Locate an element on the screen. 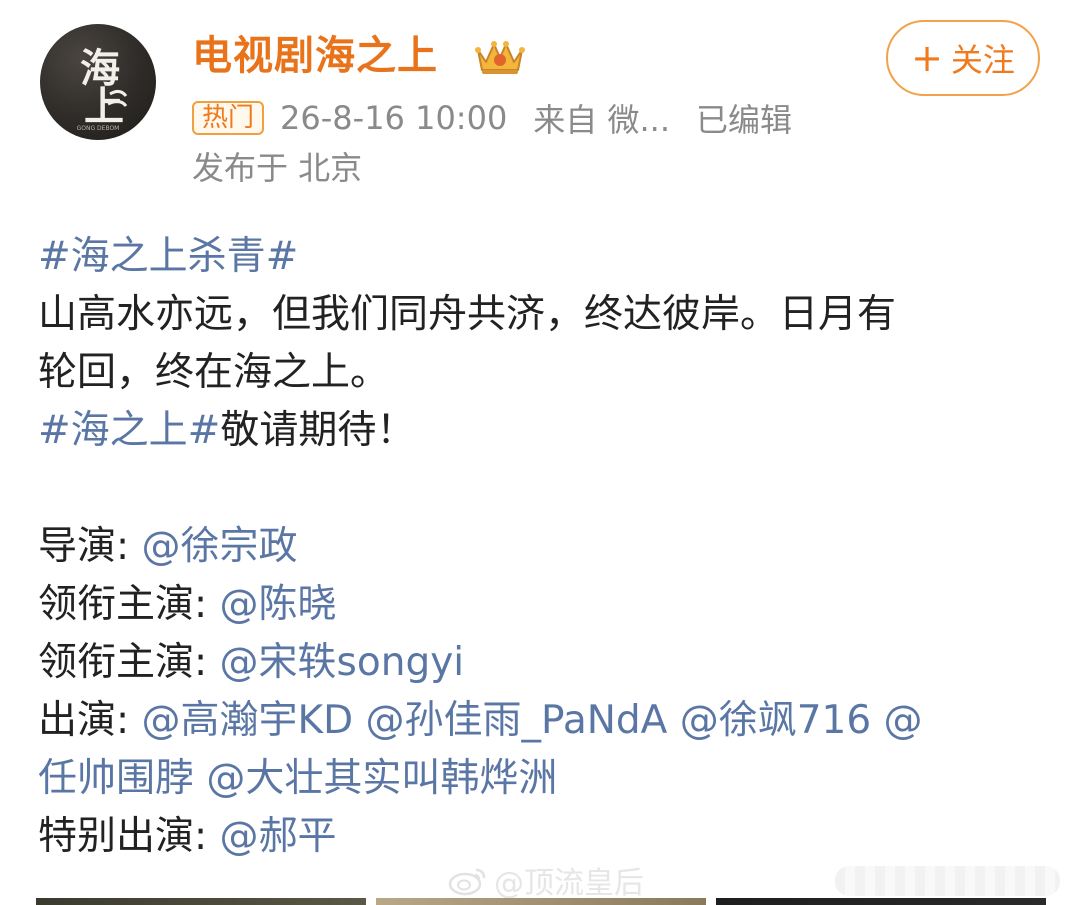 This screenshot has width=1080, height=905. post-meta: 热门 26-8-16 10:00 来自 微... 已编辑 is located at coordinates (492, 118).